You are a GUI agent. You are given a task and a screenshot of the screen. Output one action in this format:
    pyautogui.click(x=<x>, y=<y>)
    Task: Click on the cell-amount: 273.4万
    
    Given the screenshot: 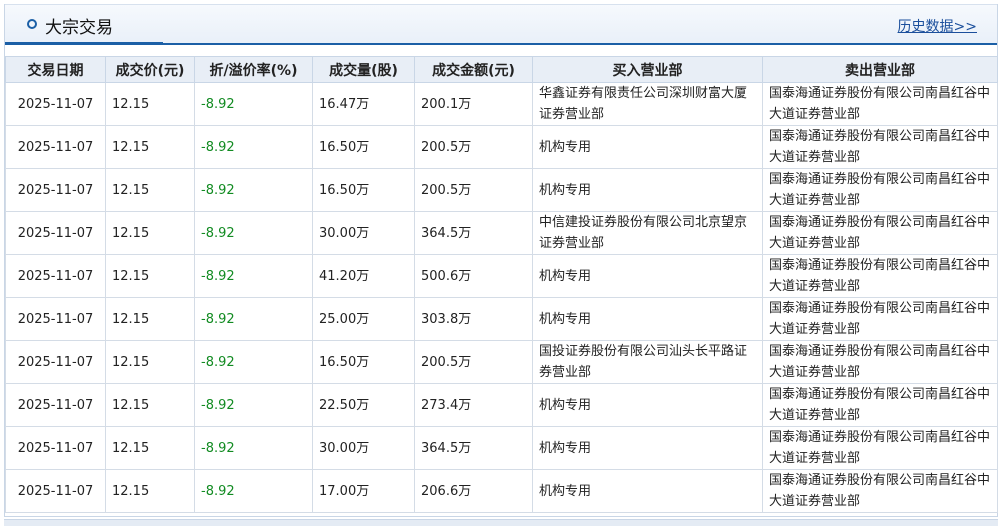 What is the action you would take?
    pyautogui.click(x=473, y=405)
    